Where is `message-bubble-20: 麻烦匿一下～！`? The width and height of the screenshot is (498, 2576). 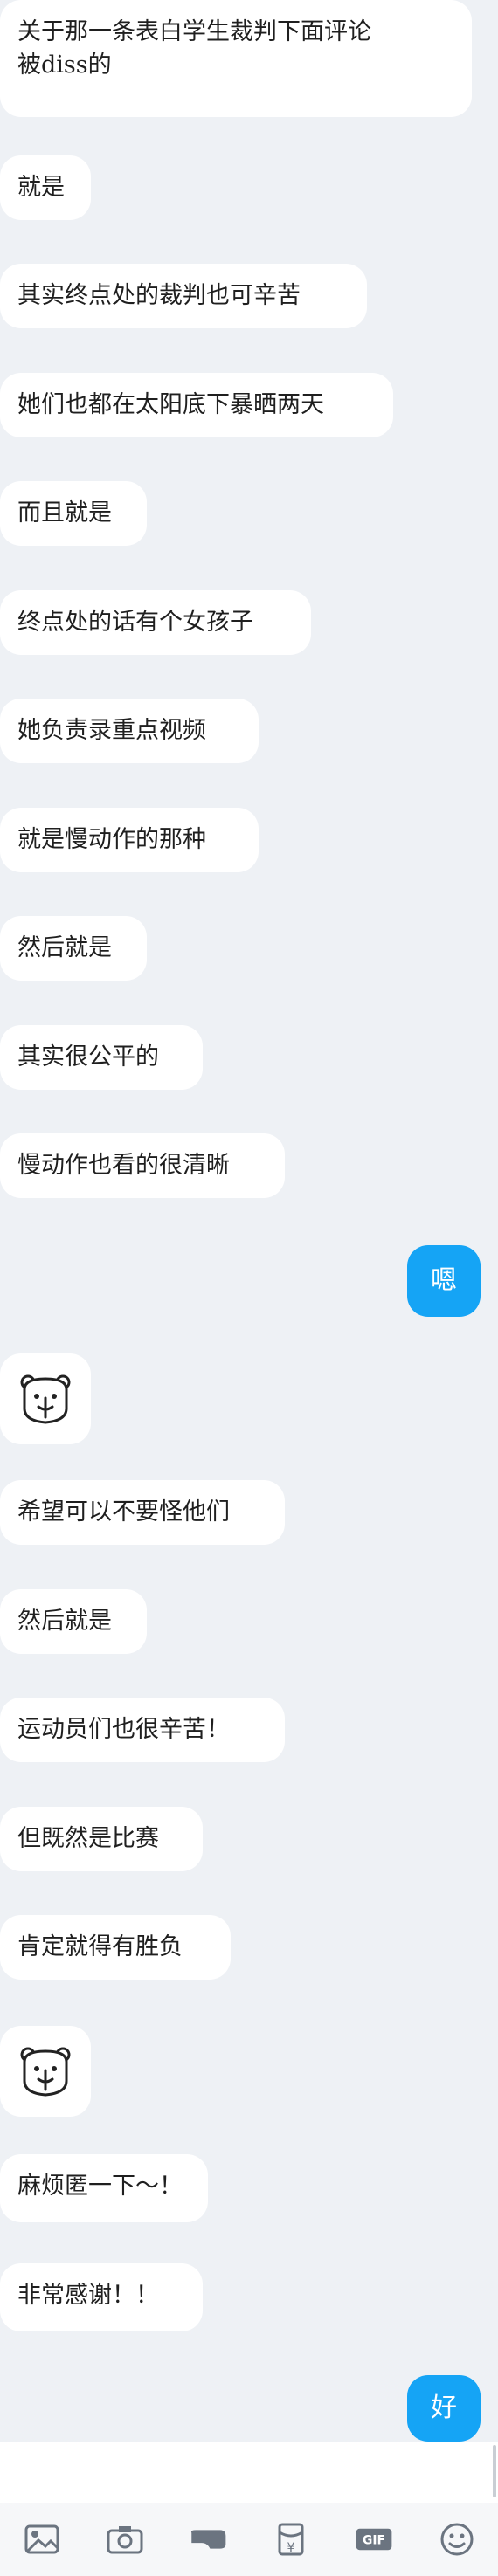
message-bubble-20: 麻烦匿一下～！ is located at coordinates (104, 2188).